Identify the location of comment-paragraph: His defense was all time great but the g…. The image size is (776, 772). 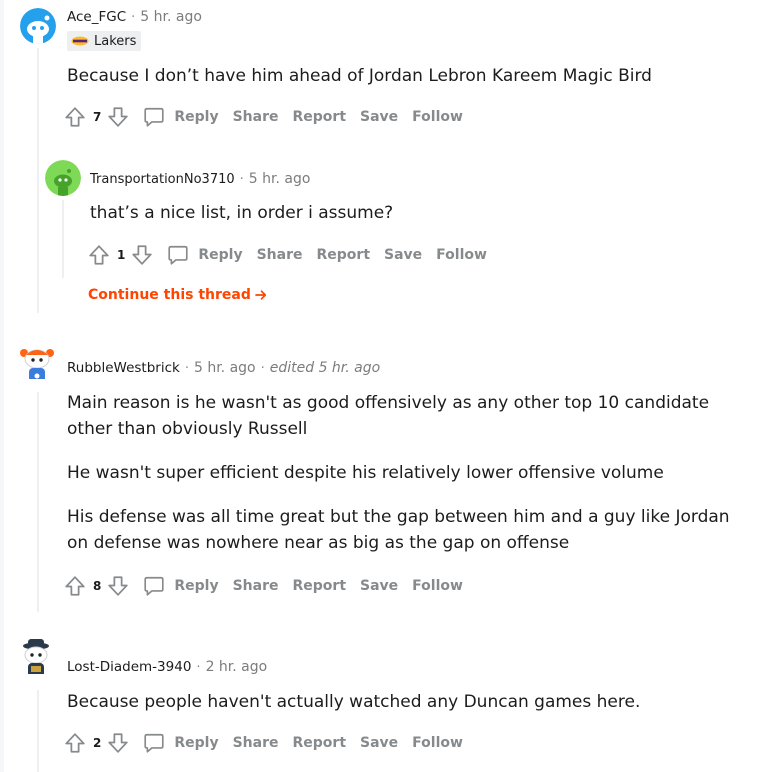
(398, 530).